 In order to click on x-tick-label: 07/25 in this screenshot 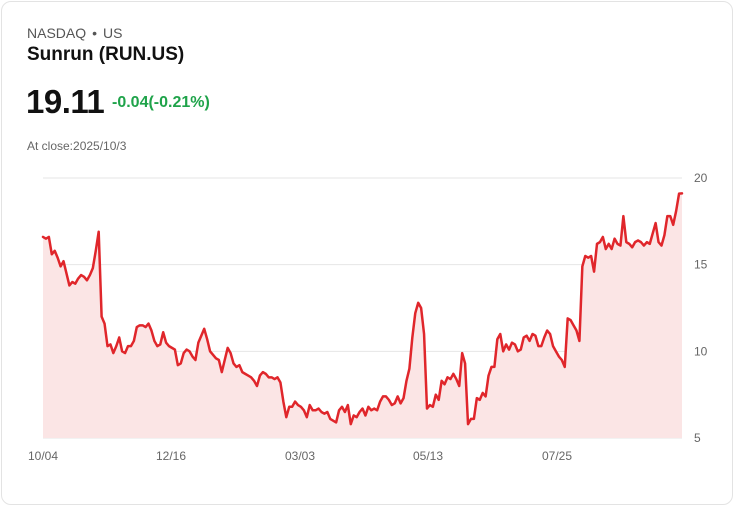, I will do `click(557, 456)`.